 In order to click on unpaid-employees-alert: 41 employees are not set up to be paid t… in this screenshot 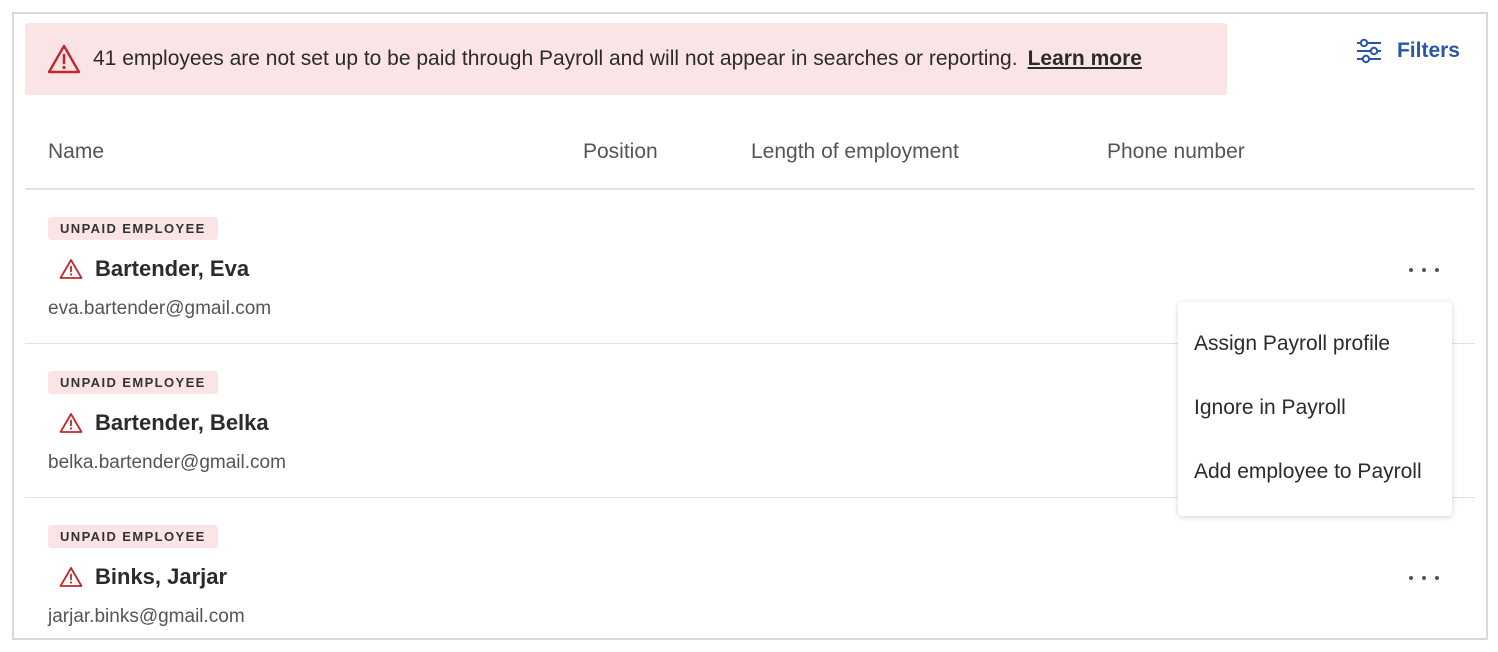, I will do `click(626, 59)`.